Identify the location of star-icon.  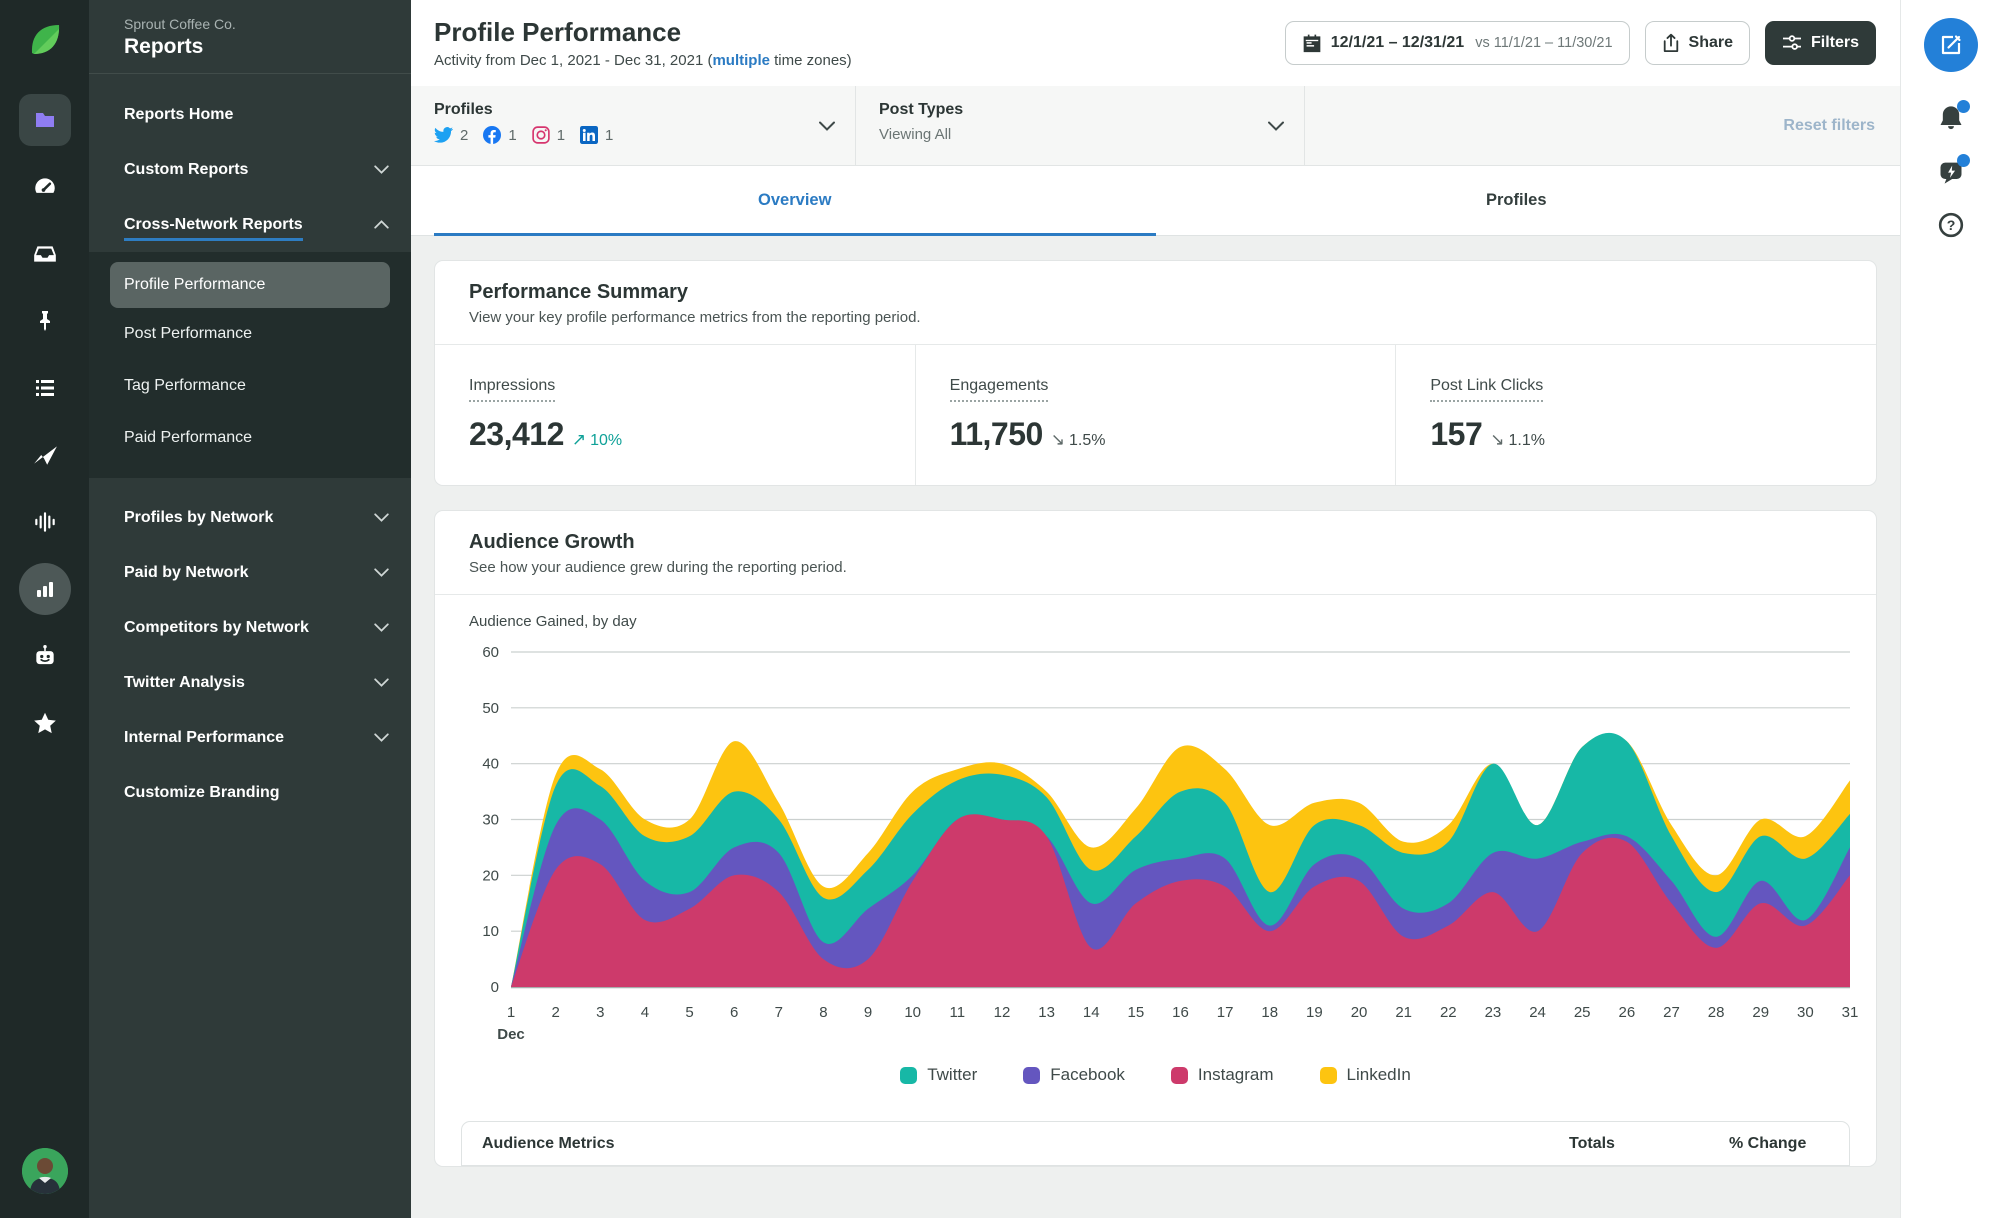
(45, 723).